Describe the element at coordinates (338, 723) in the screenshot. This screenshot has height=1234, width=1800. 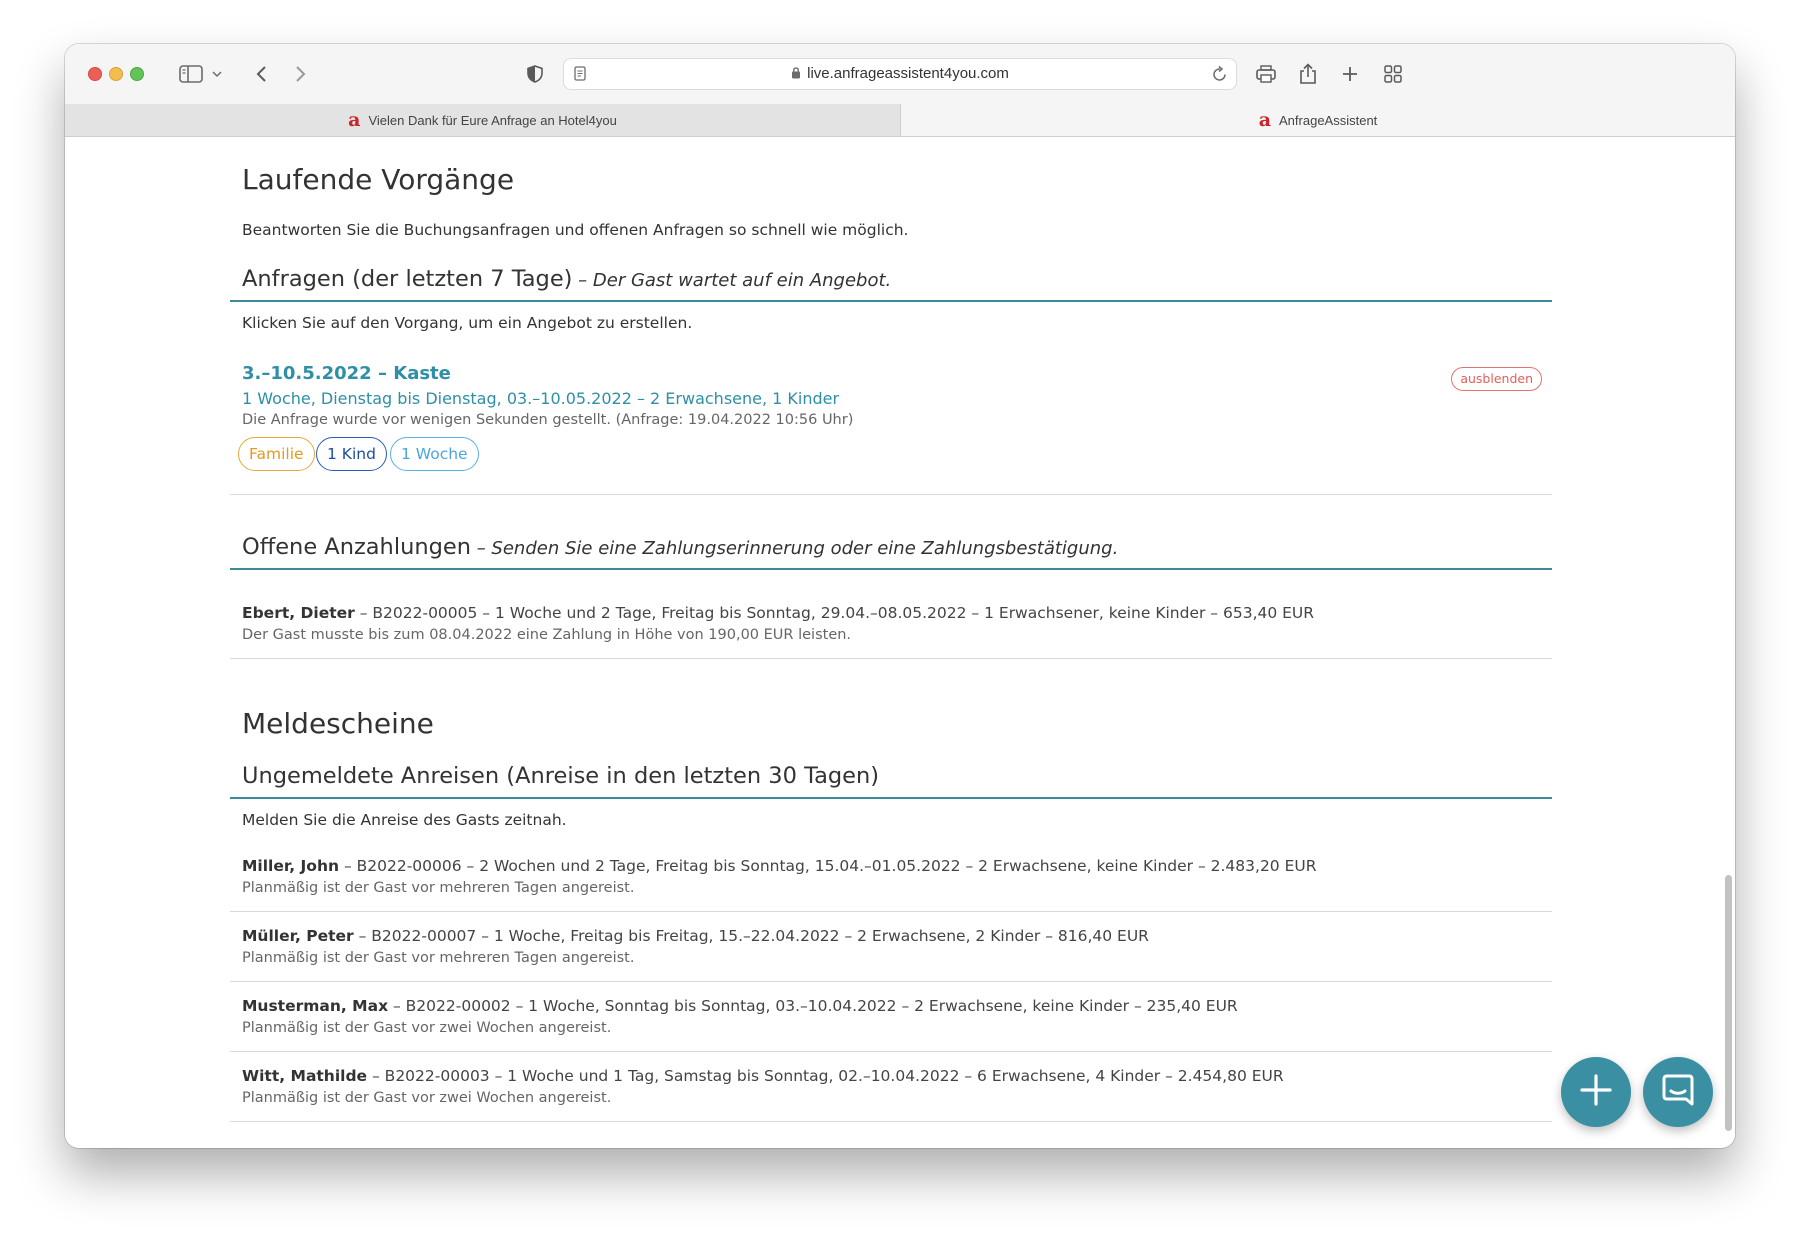
I see `registration-title: Meldescheine` at that location.